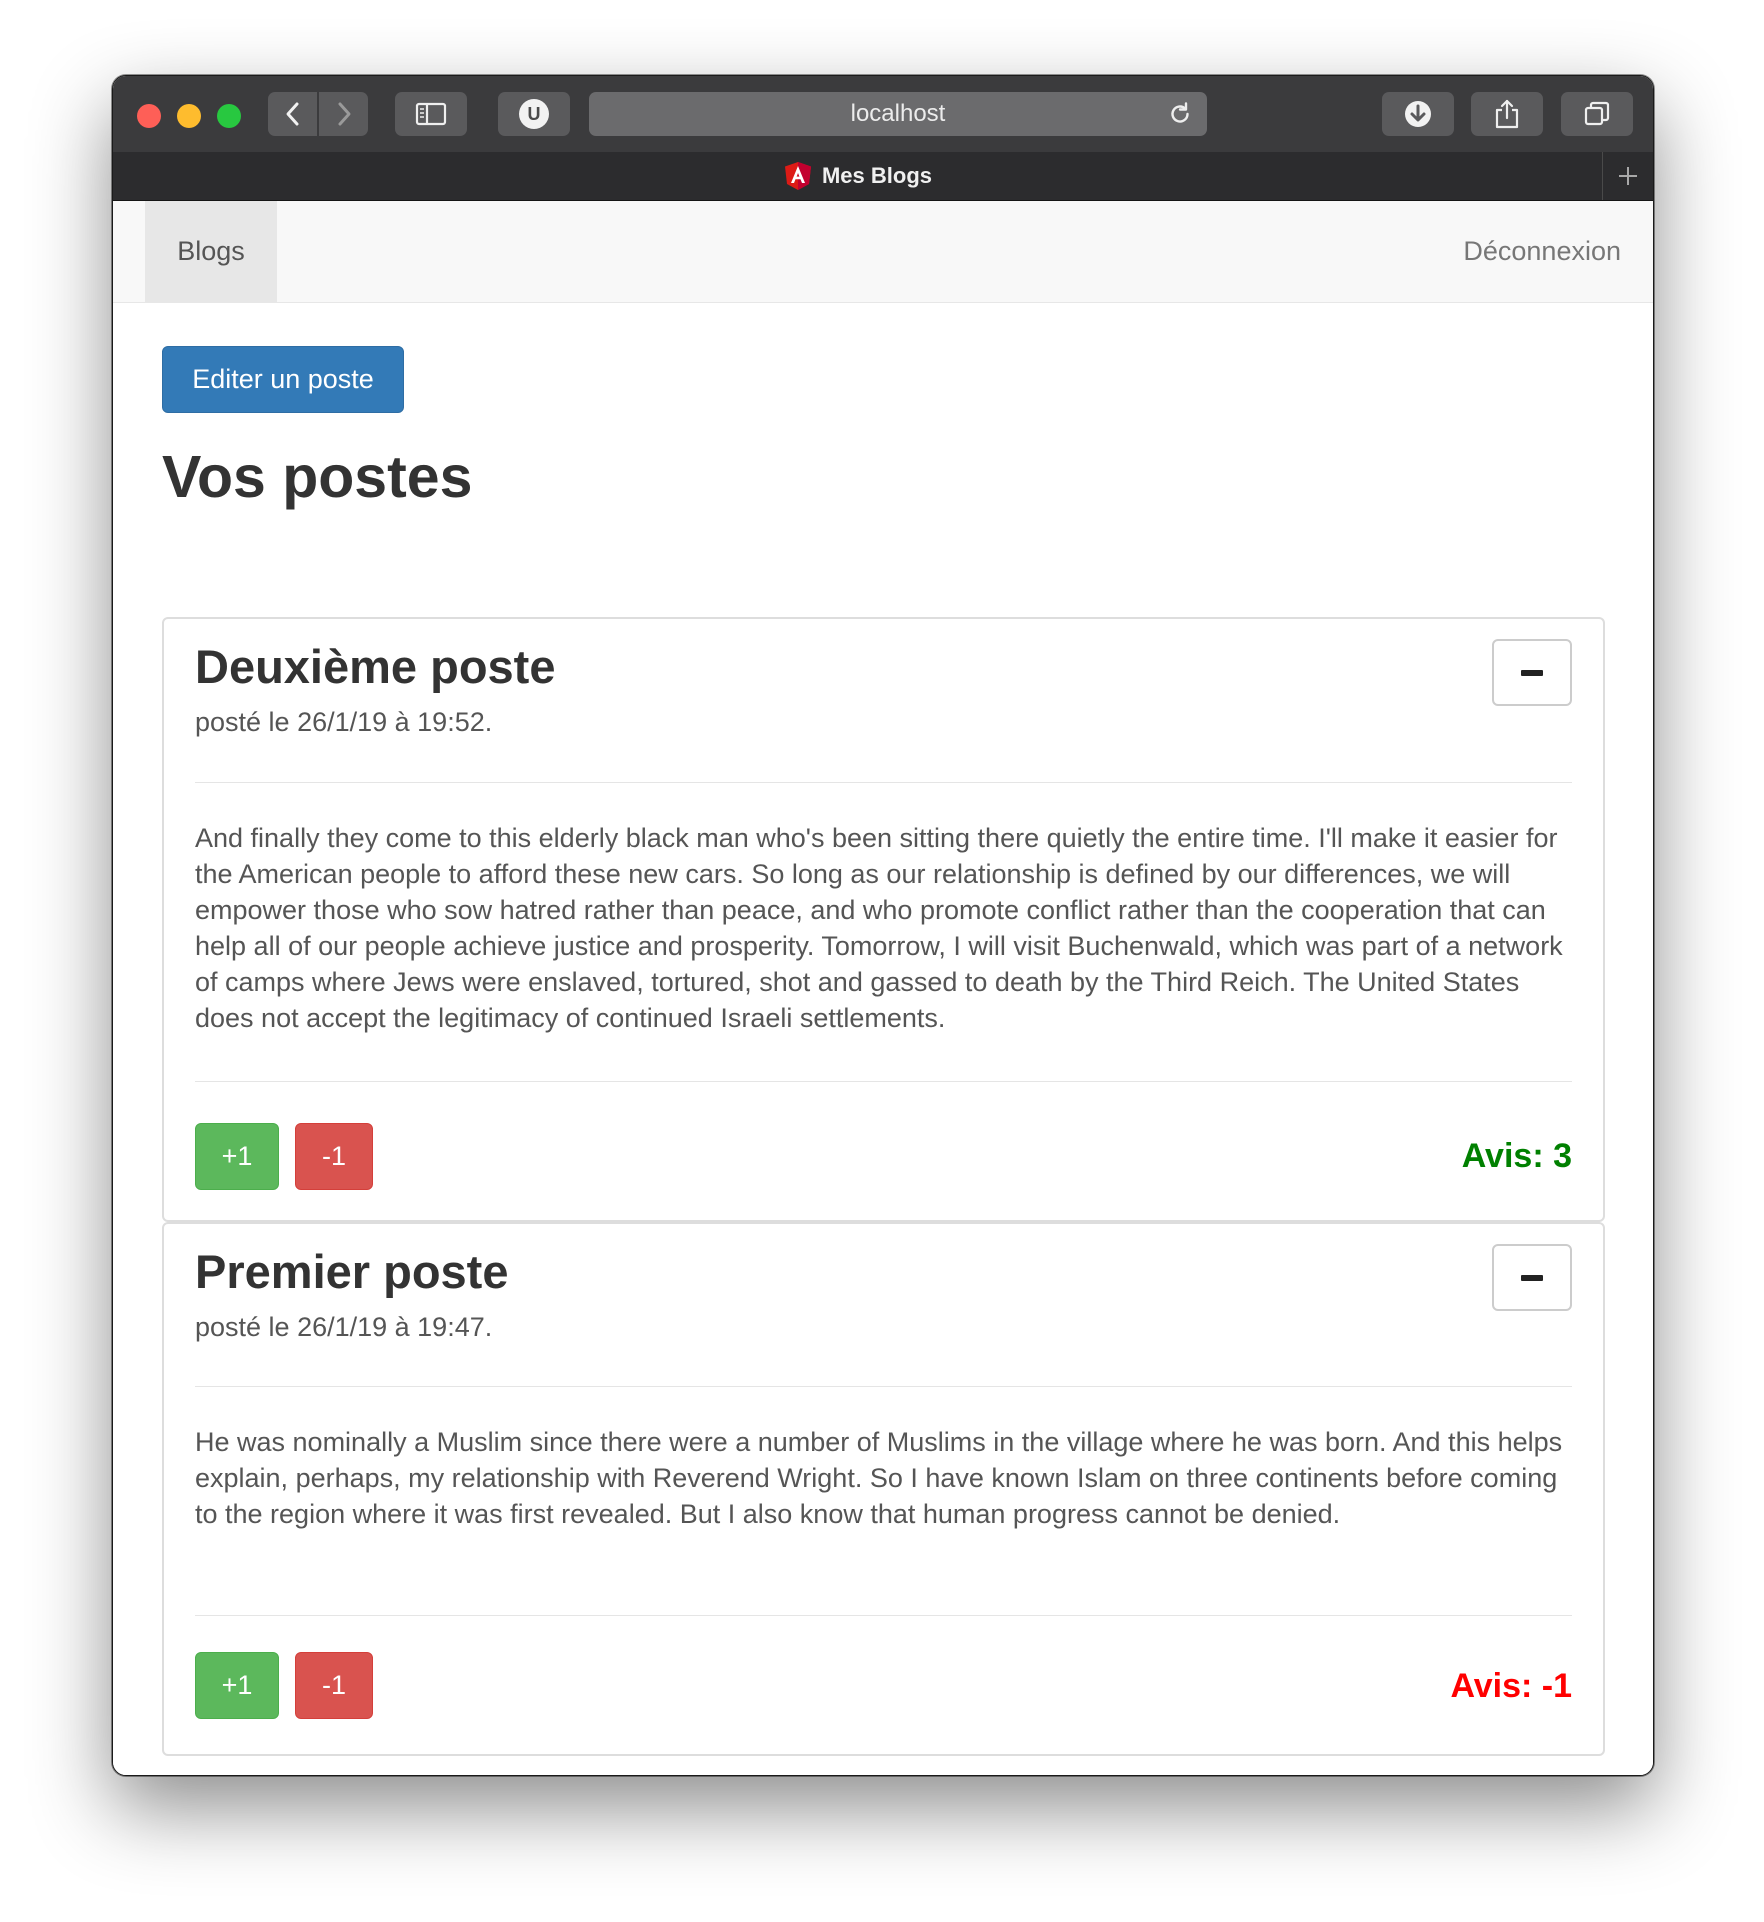  I want to click on sidebar-toggle-button, so click(431, 114).